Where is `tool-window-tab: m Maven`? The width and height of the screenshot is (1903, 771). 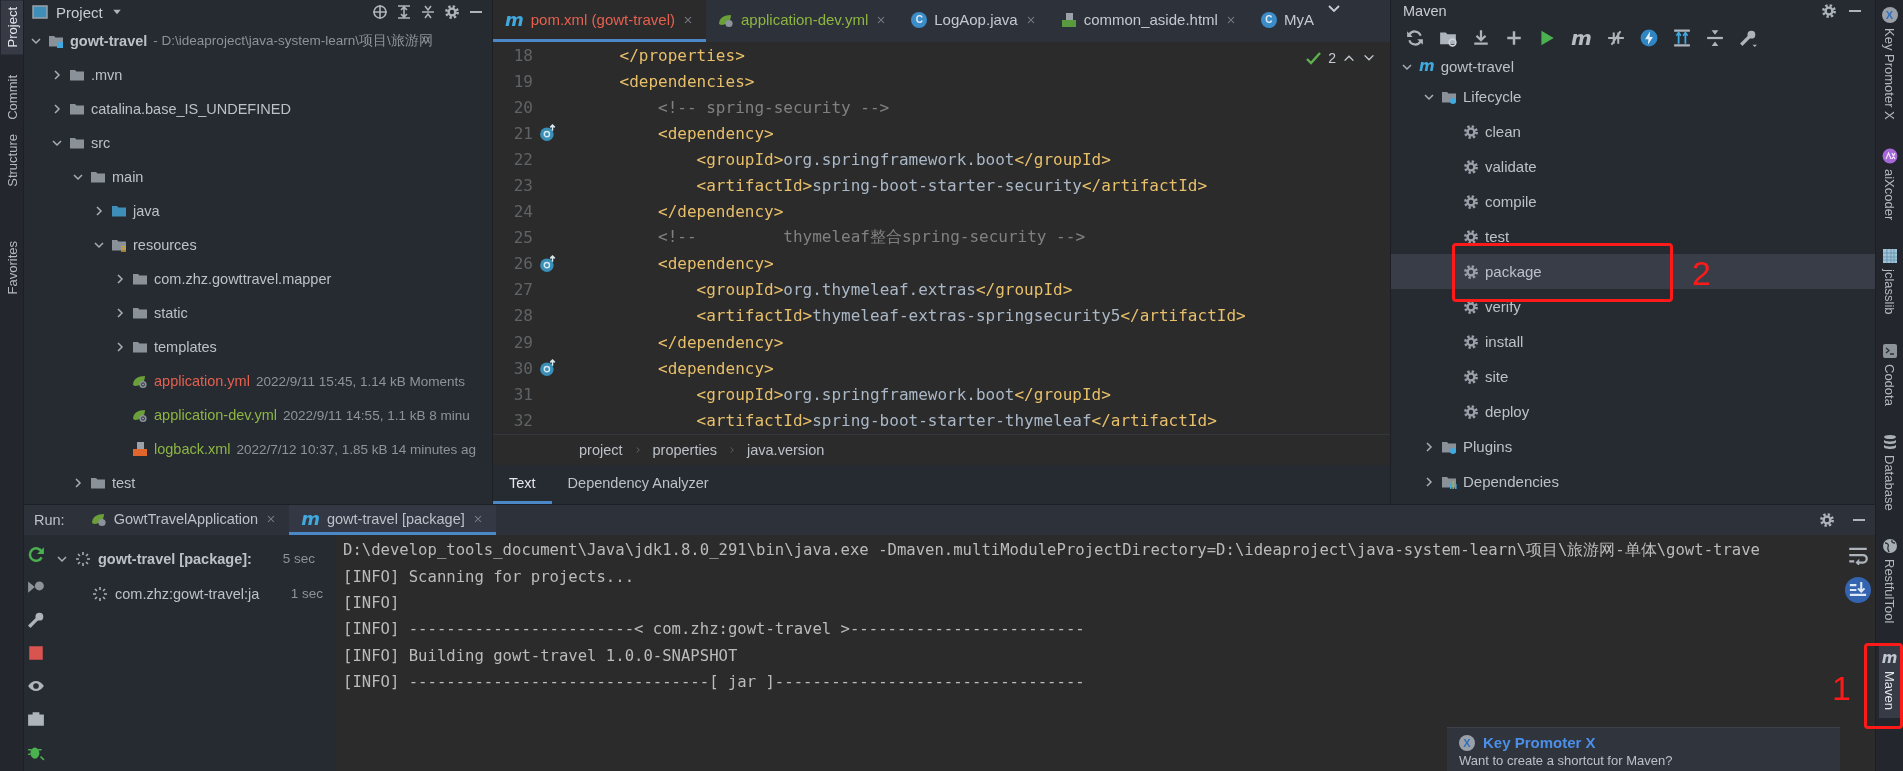
tool-window-tab: m Maven is located at coordinates (1889, 681).